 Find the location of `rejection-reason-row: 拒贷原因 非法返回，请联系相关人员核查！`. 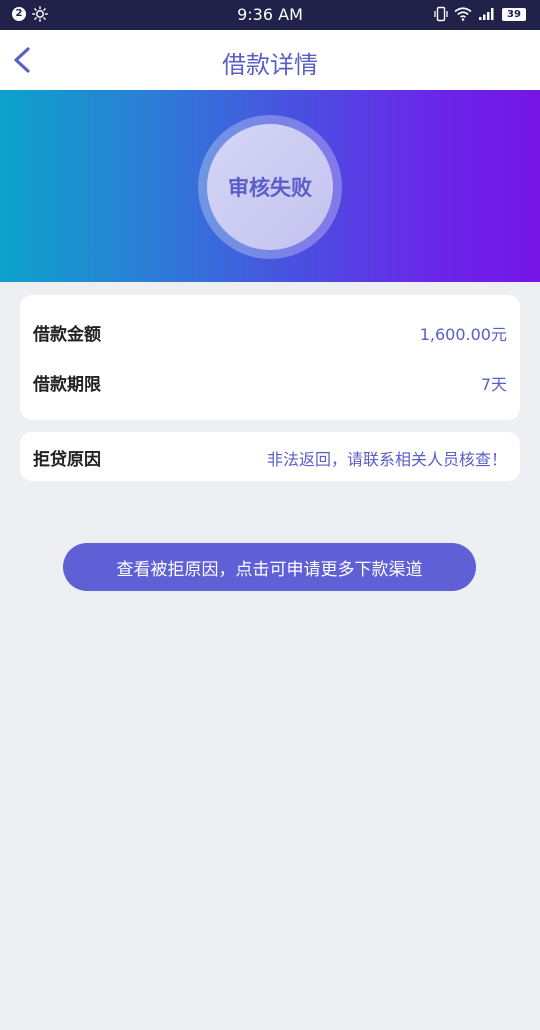

rejection-reason-row: 拒贷原因 非法返回，请联系相关人员核查！ is located at coordinates (270, 458).